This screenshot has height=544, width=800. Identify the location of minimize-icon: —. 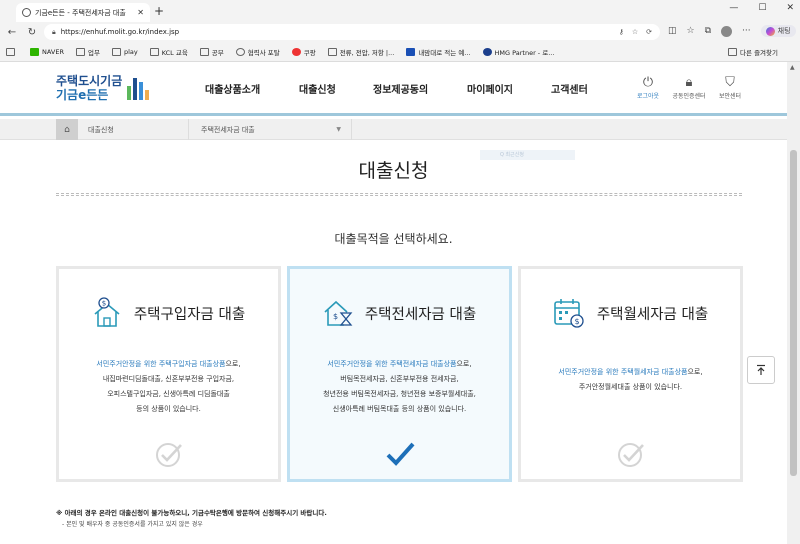
(733, 8).